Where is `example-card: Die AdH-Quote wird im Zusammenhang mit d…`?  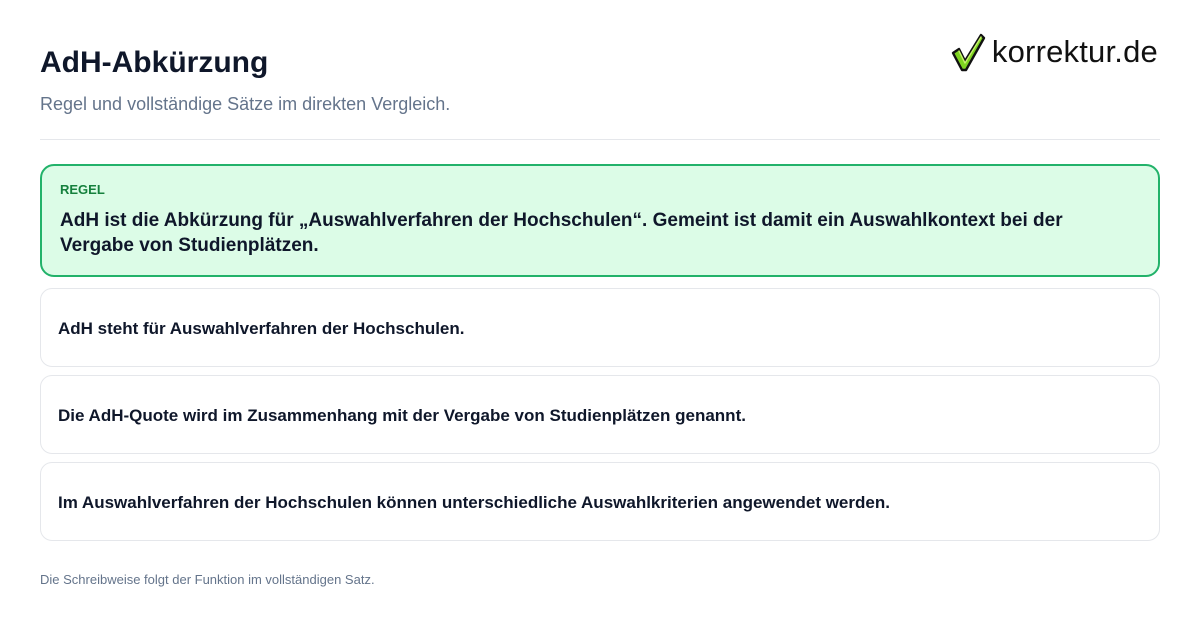 example-card: Die AdH-Quote wird im Zusammenhang mit d… is located at coordinates (600, 414).